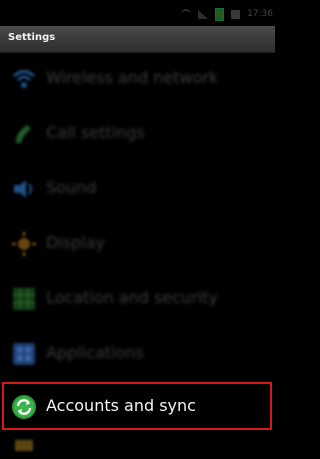 This screenshot has height=459, width=320. What do you see at coordinates (24, 189) in the screenshot?
I see `speaker-icon` at bounding box center [24, 189].